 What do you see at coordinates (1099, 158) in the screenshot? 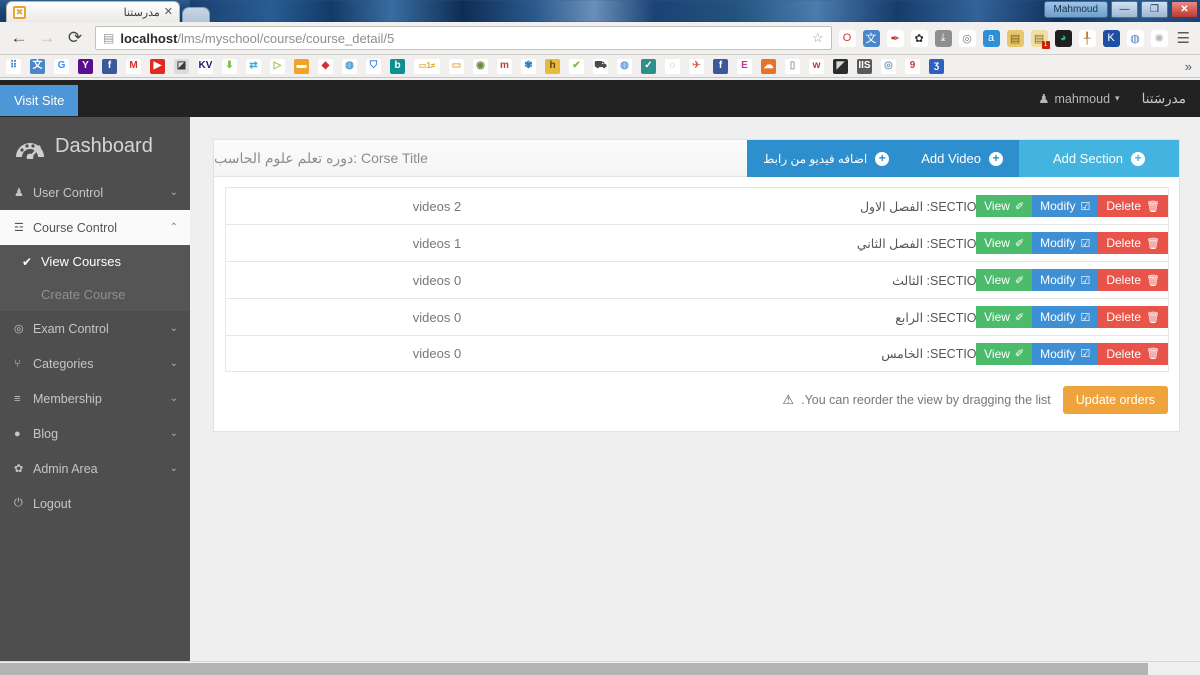
I see `add-section-button: Add Section +` at bounding box center [1099, 158].